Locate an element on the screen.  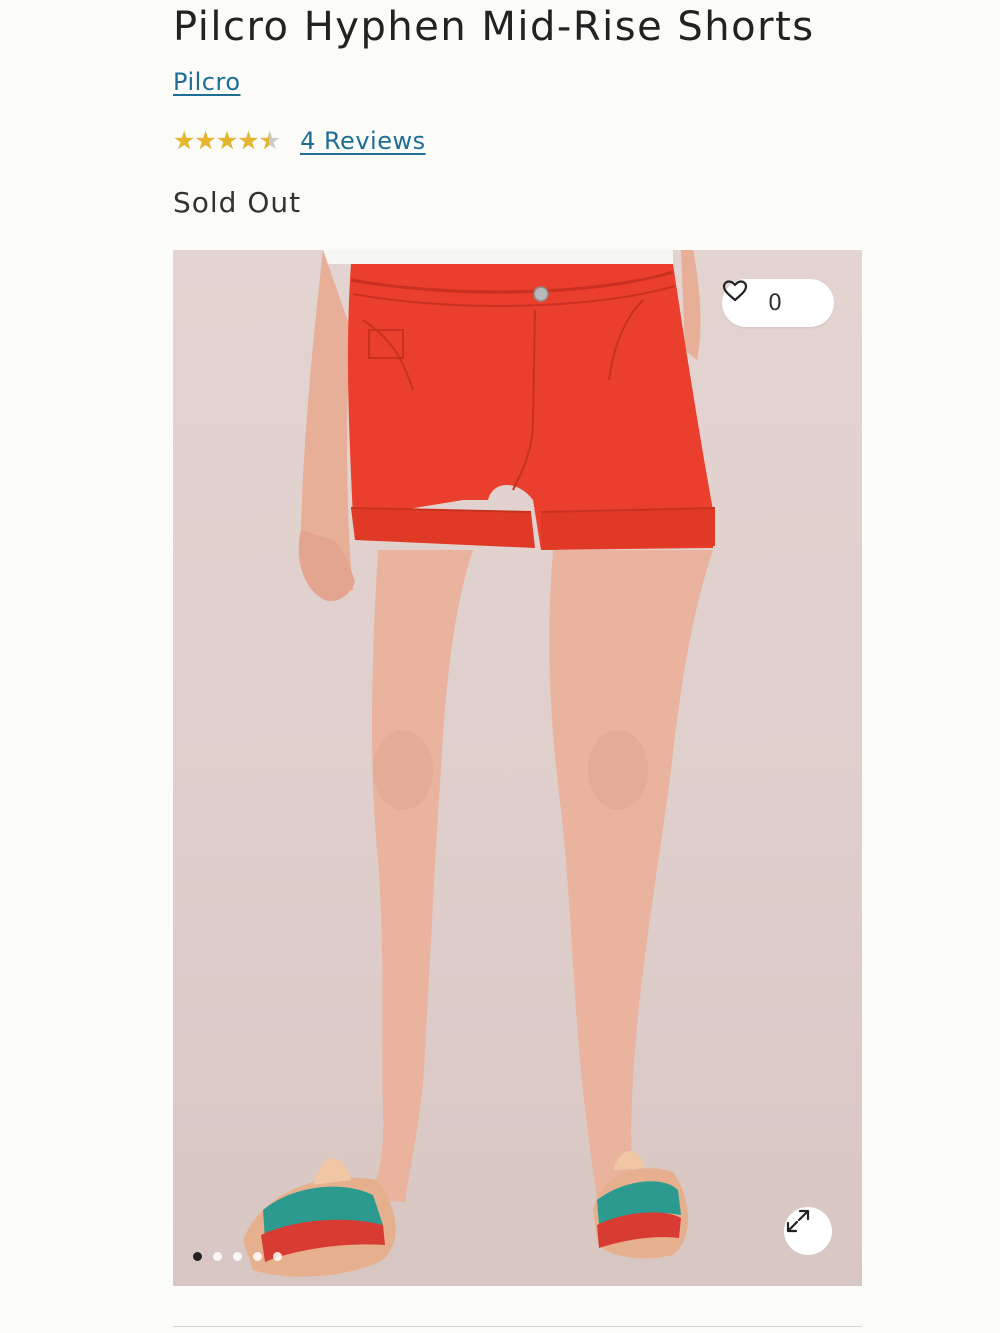
gallery-pagination is located at coordinates (237, 1256).